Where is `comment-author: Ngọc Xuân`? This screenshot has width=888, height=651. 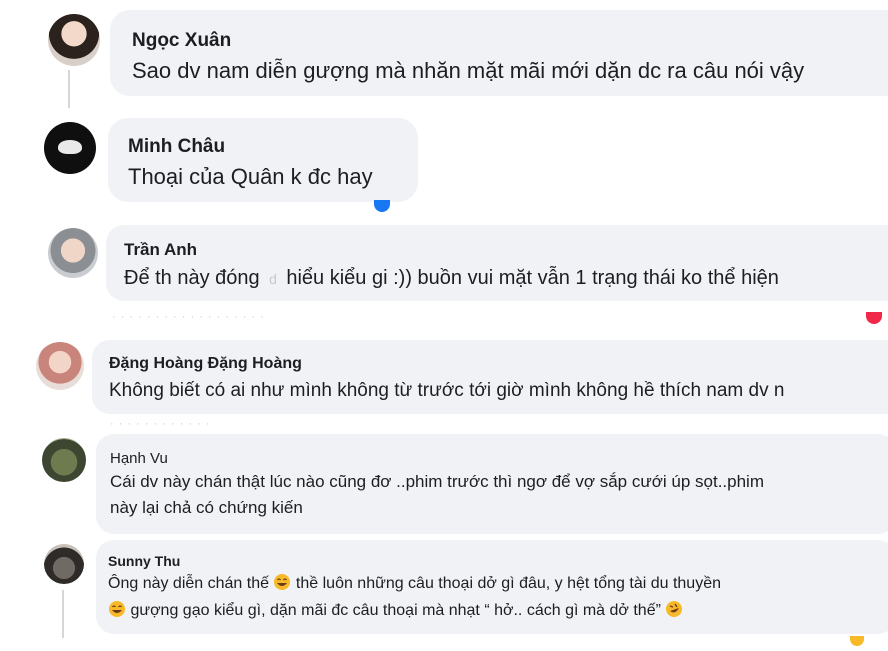
comment-author: Ngọc Xuân is located at coordinates (181, 41).